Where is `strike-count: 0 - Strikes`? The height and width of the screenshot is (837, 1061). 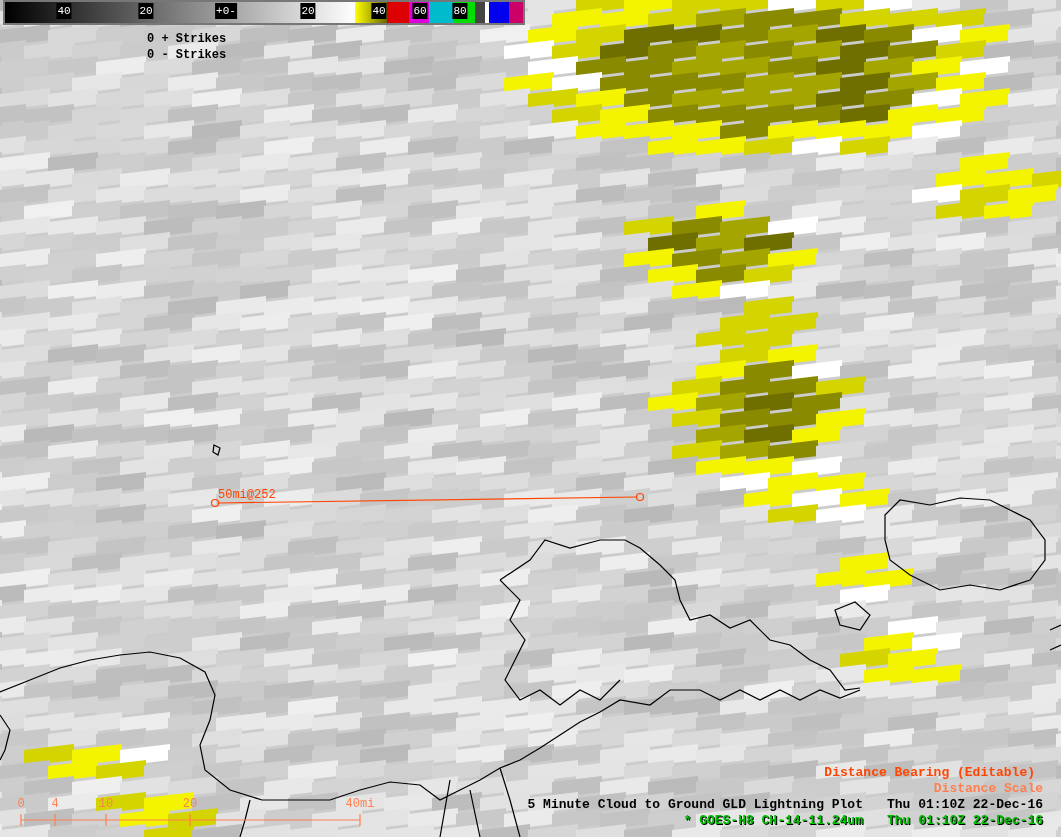 strike-count: 0 - Strikes is located at coordinates (187, 55).